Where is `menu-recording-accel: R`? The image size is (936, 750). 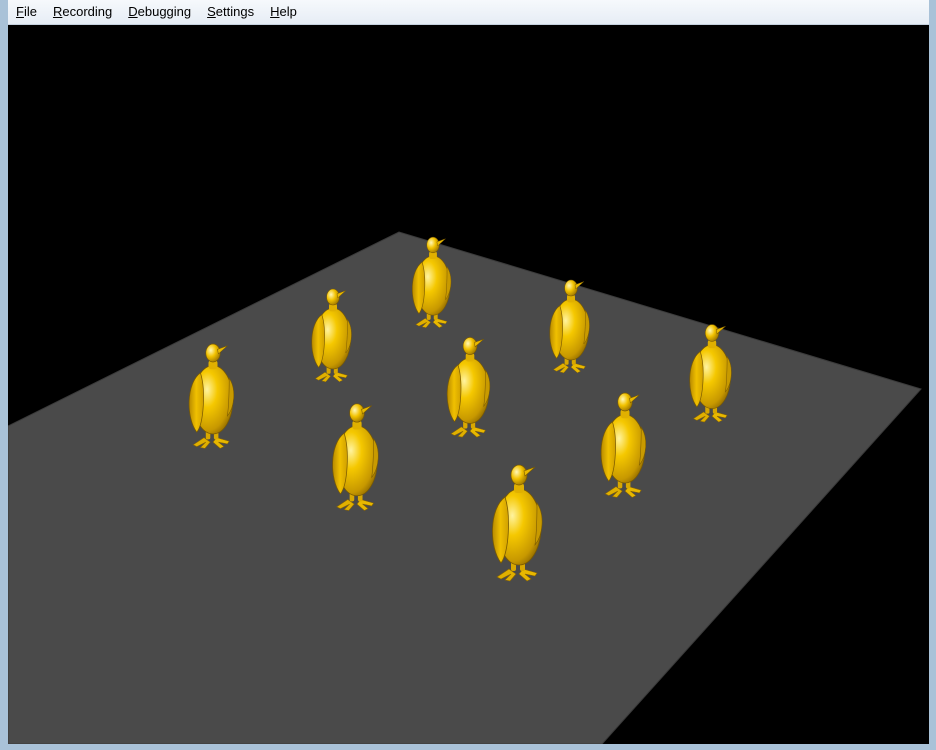
menu-recording-accel: R is located at coordinates (57, 11).